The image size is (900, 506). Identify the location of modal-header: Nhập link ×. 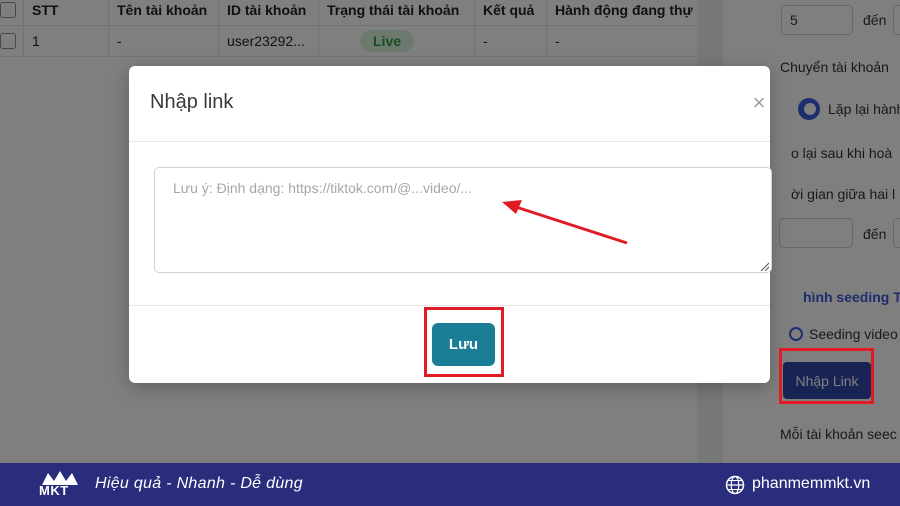
(449, 104).